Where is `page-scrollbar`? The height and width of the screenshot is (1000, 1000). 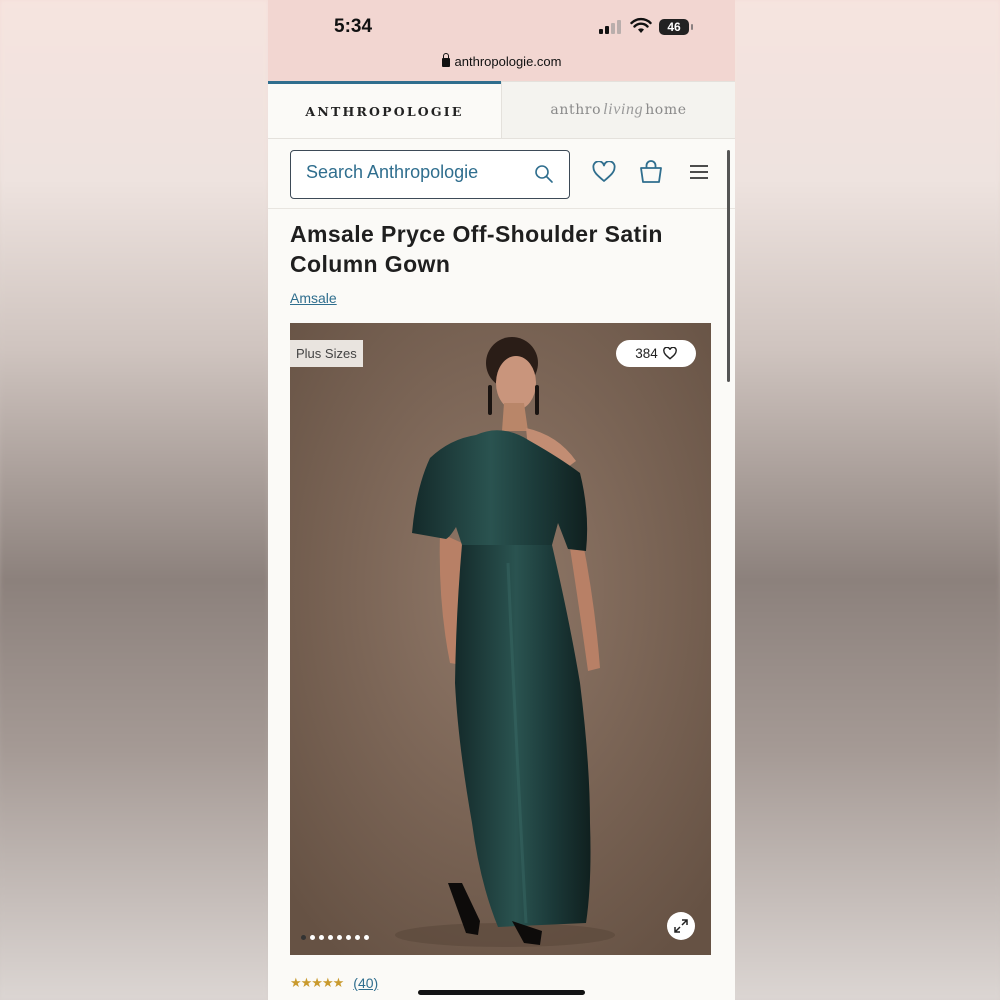
page-scrollbar is located at coordinates (728, 266).